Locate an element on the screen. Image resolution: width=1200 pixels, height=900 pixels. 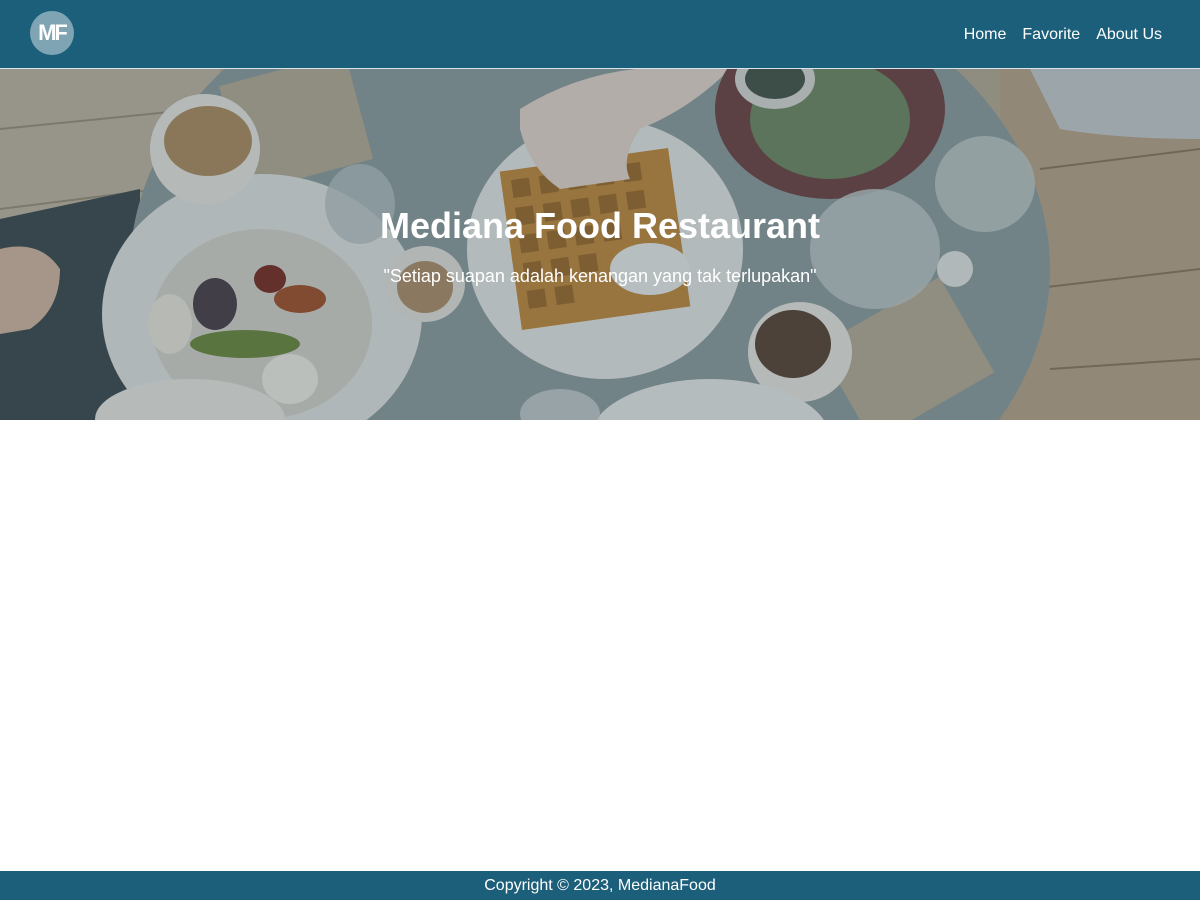
main-nav: Home Favorite About Us is located at coordinates (1055, 34).